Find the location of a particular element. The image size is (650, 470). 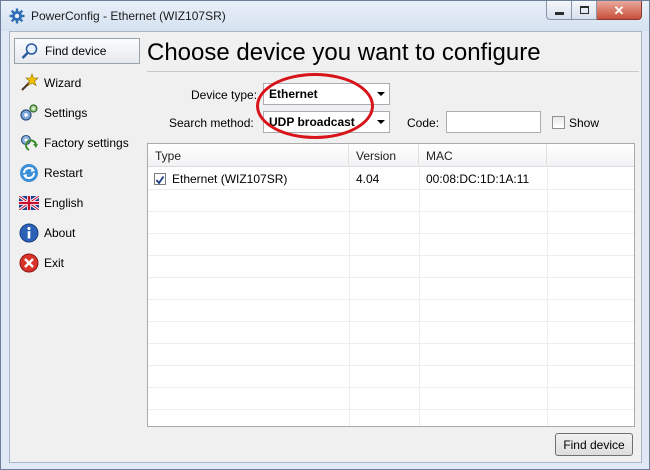

search-method-value: UDP broadcast is located at coordinates (312, 122).